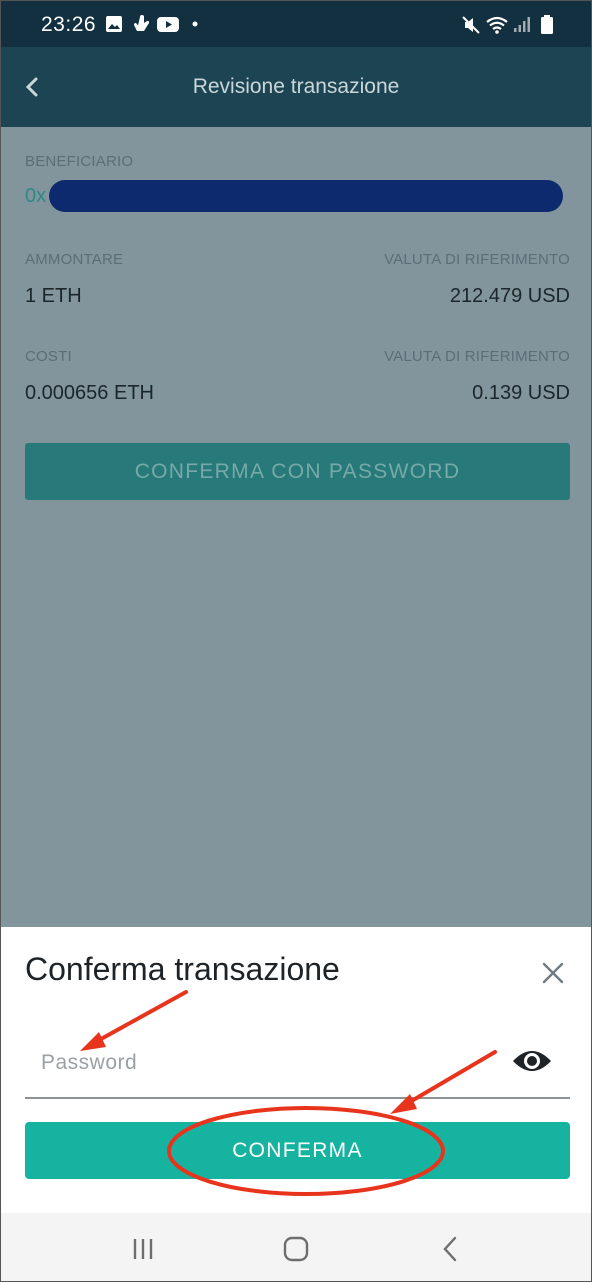  What do you see at coordinates (521, 393) in the screenshot?
I see `costs-ref-value: 0.139 USD` at bounding box center [521, 393].